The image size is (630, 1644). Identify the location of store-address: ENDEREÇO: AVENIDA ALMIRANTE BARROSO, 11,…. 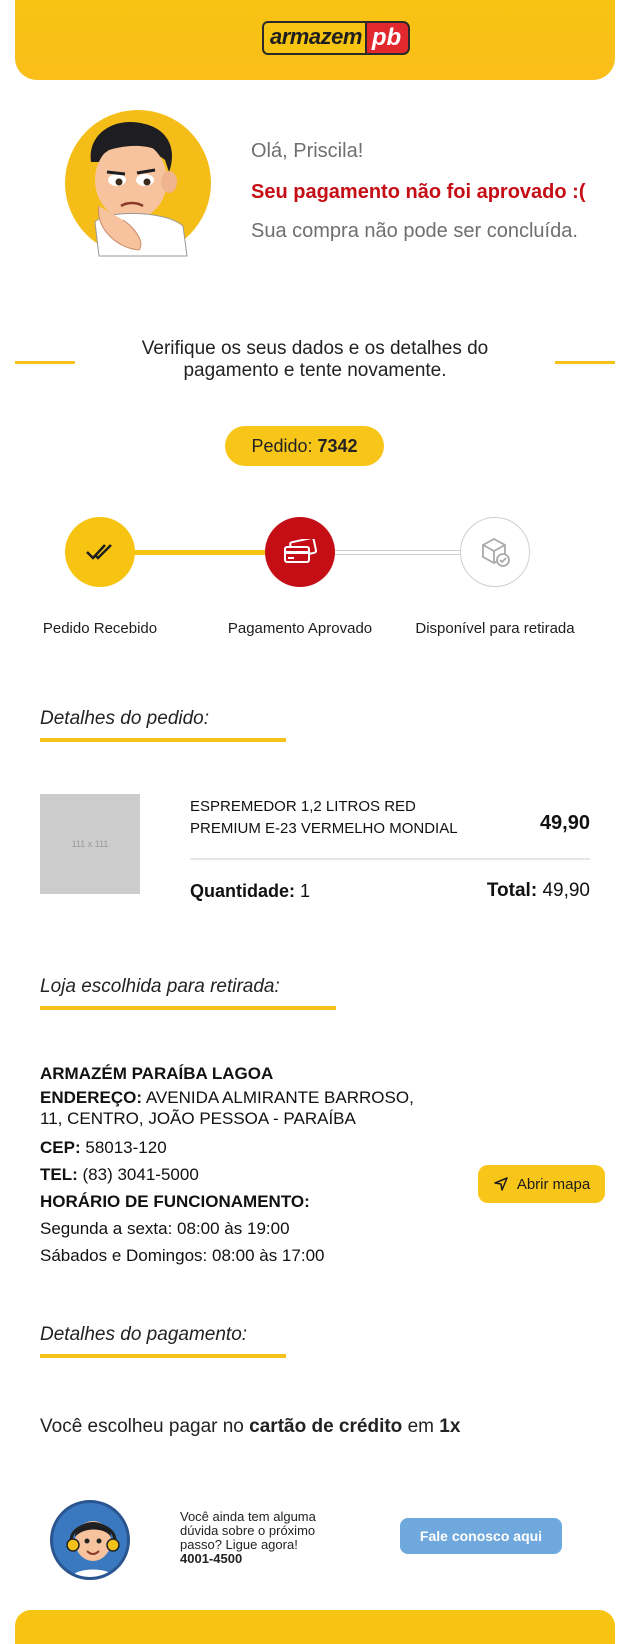
(250, 1108).